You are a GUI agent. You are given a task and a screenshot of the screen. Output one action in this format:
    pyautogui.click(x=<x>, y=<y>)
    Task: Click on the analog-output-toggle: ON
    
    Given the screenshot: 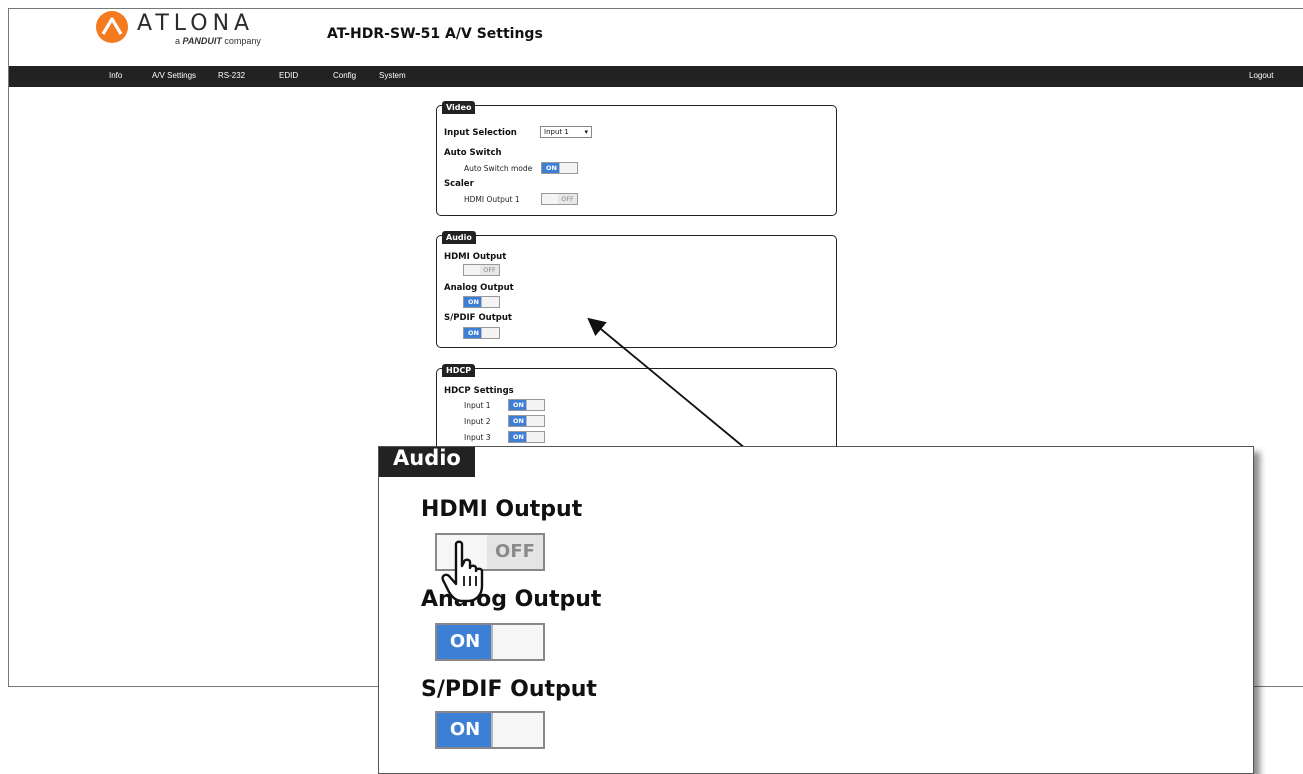 What is the action you would take?
    pyautogui.click(x=481, y=302)
    